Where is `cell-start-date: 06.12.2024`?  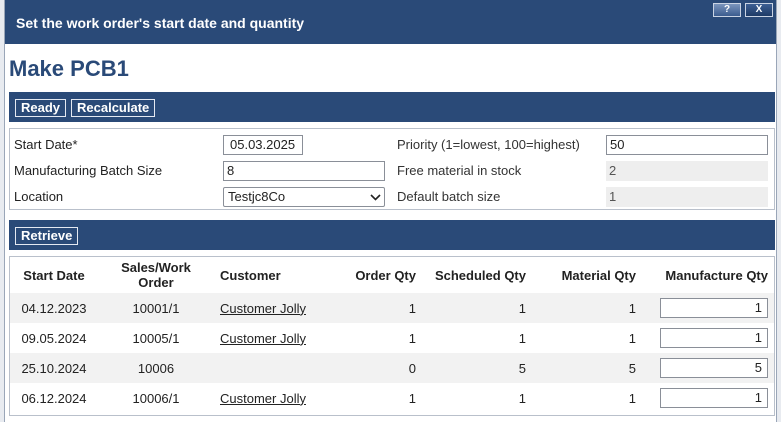
cell-start-date: 06.12.2024 is located at coordinates (54, 398).